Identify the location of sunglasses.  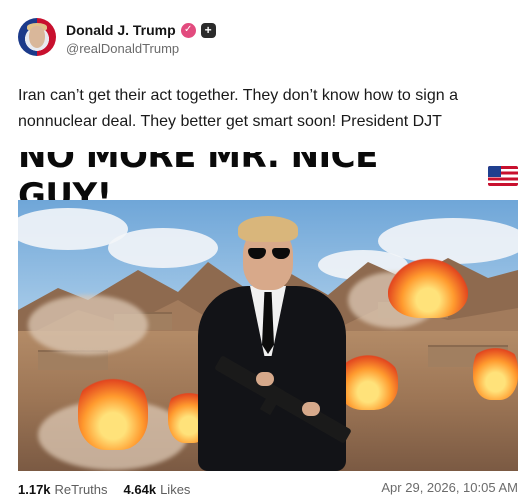
(269, 254).